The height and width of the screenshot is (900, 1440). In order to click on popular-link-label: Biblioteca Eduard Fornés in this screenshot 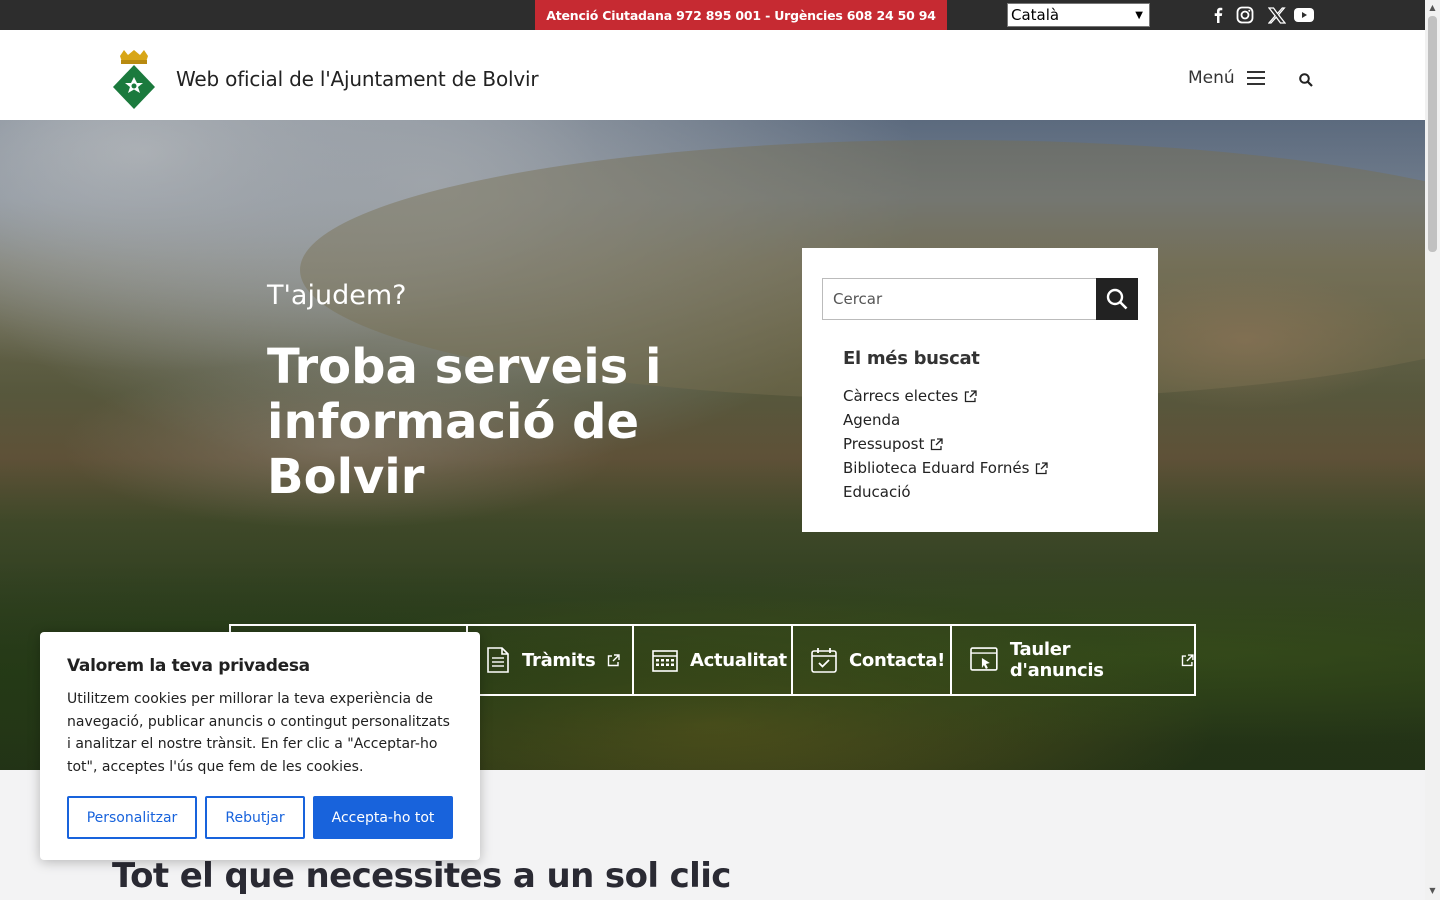, I will do `click(936, 468)`.